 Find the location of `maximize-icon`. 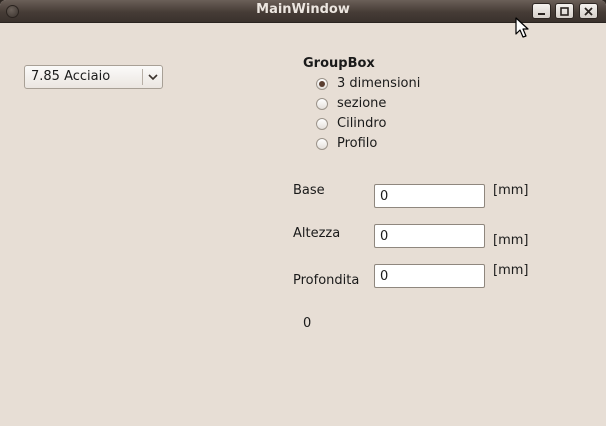

maximize-icon is located at coordinates (564, 11).